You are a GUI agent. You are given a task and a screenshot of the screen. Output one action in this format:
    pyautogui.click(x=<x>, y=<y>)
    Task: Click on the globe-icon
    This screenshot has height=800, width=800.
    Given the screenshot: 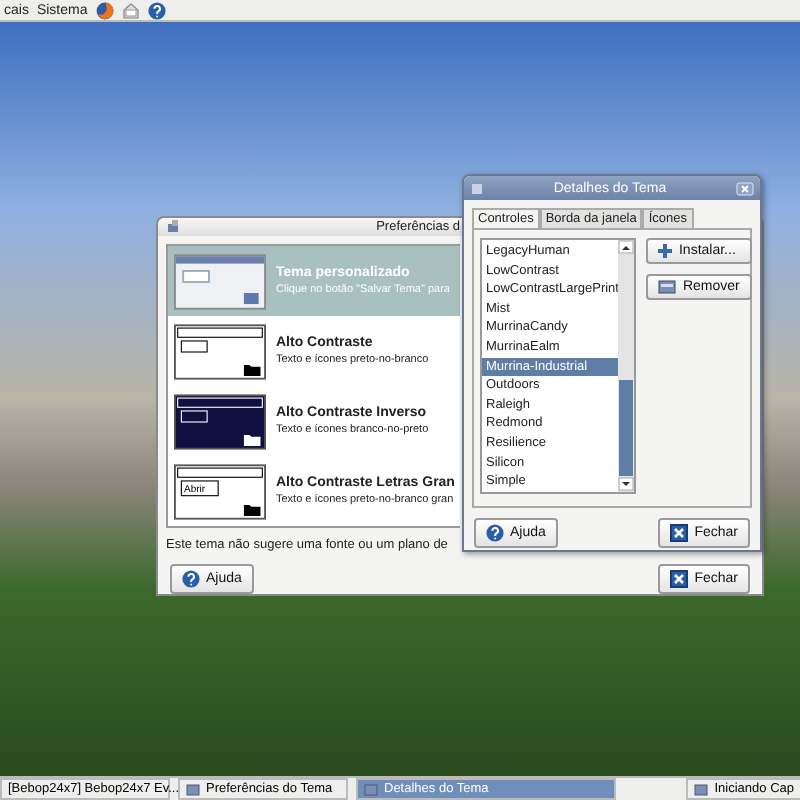 What is the action you would take?
    pyautogui.click(x=104, y=10)
    